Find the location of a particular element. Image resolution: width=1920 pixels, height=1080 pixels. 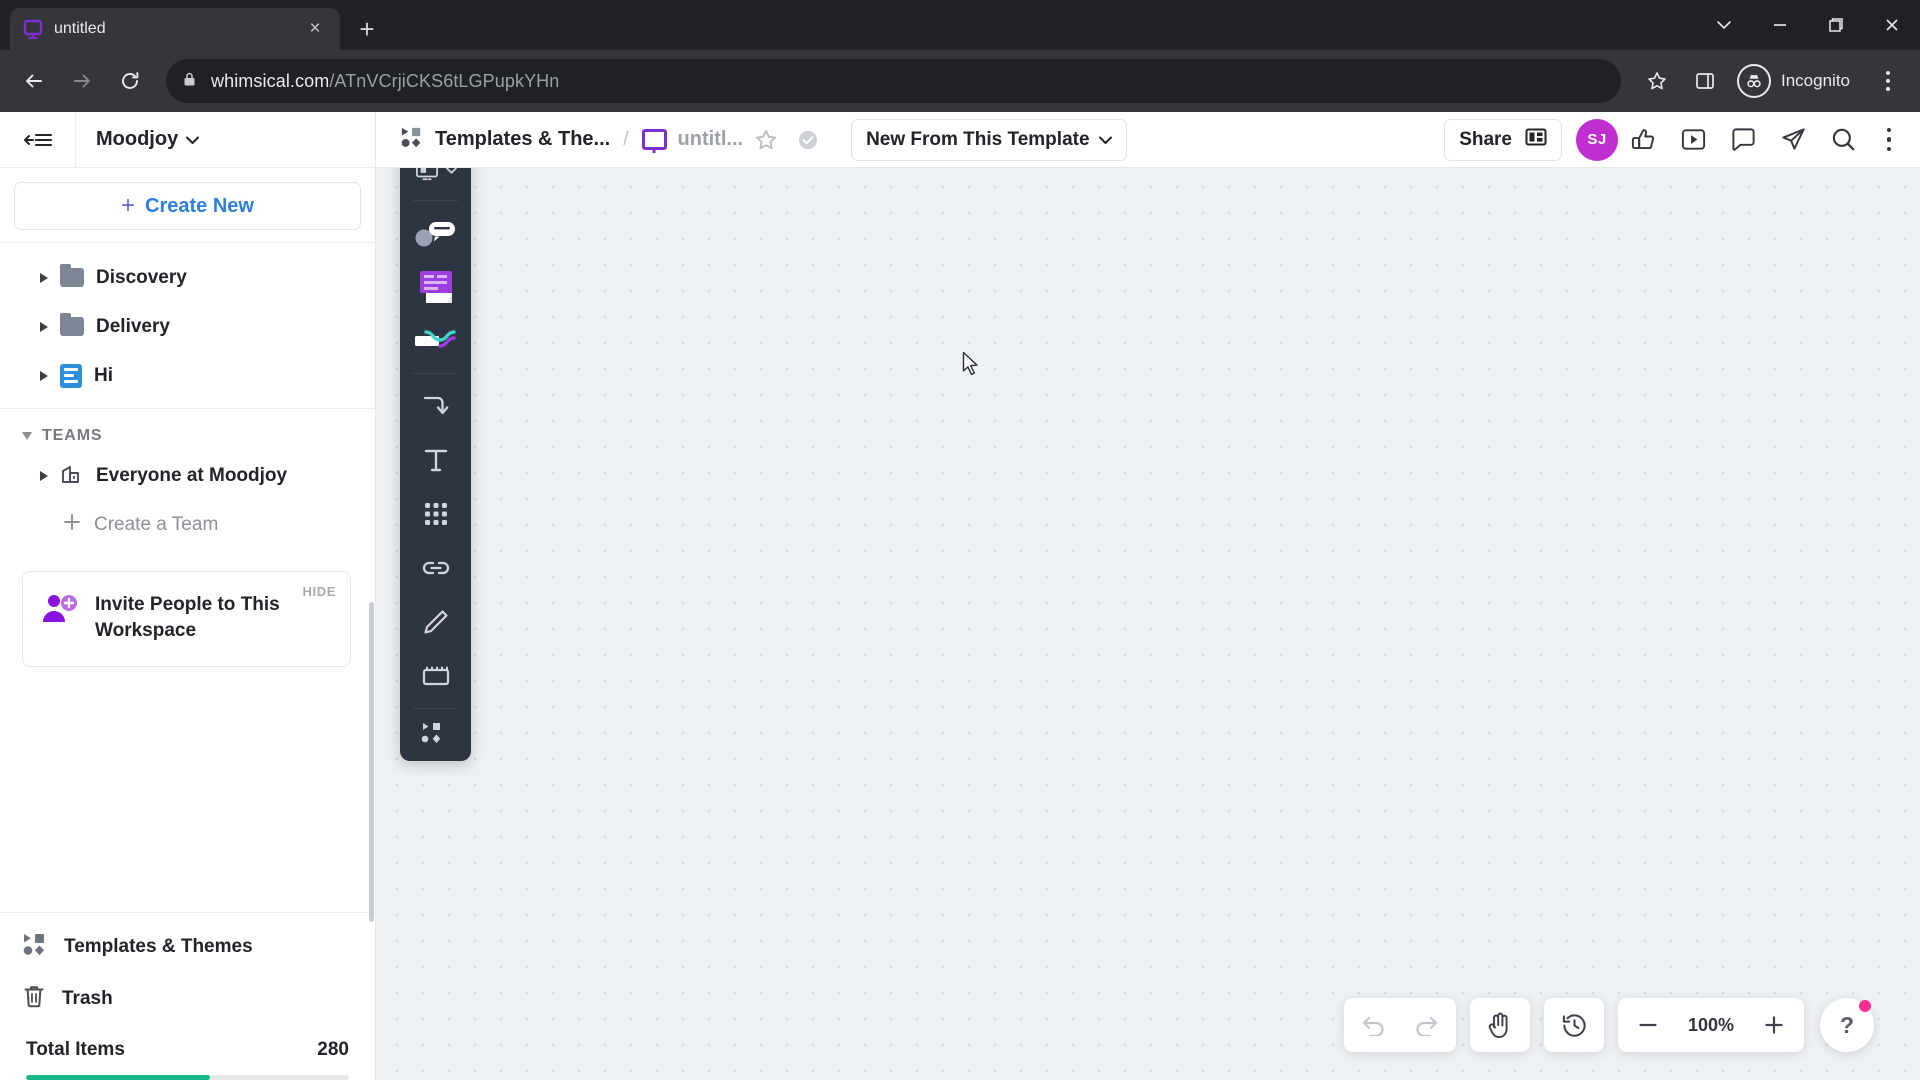

collapse-sidebar-icon is located at coordinates (38, 139).